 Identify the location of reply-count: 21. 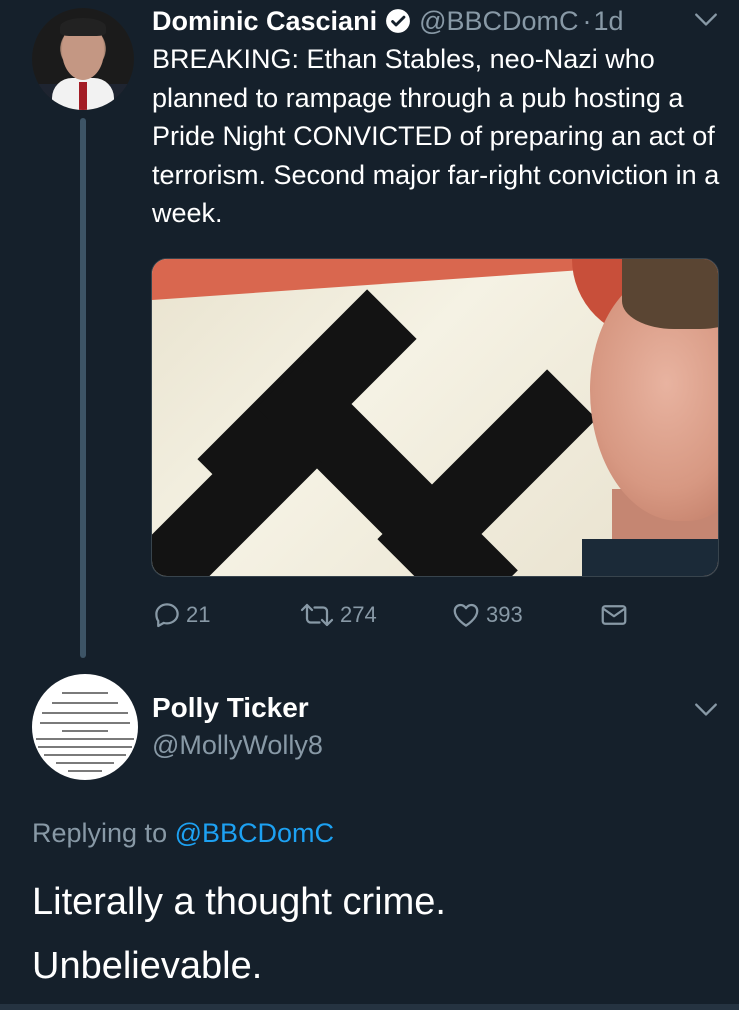
(198, 614).